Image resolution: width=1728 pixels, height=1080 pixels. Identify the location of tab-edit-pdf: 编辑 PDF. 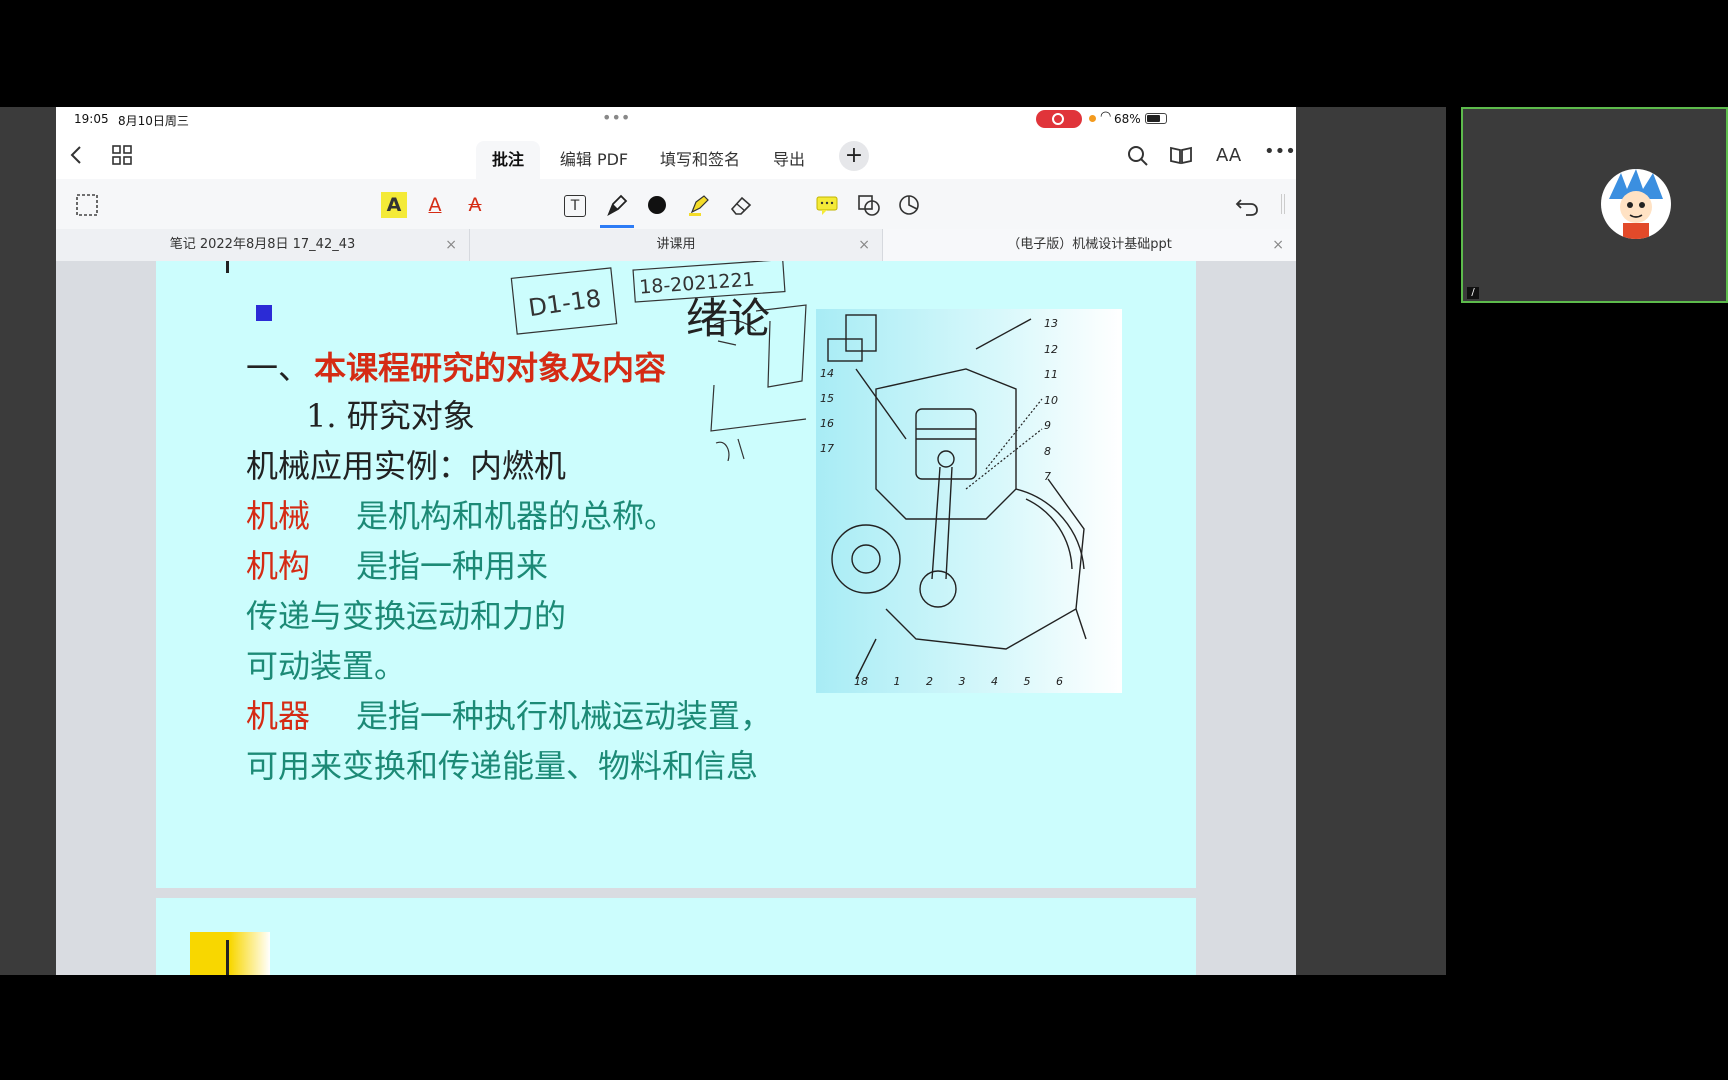
(594, 160).